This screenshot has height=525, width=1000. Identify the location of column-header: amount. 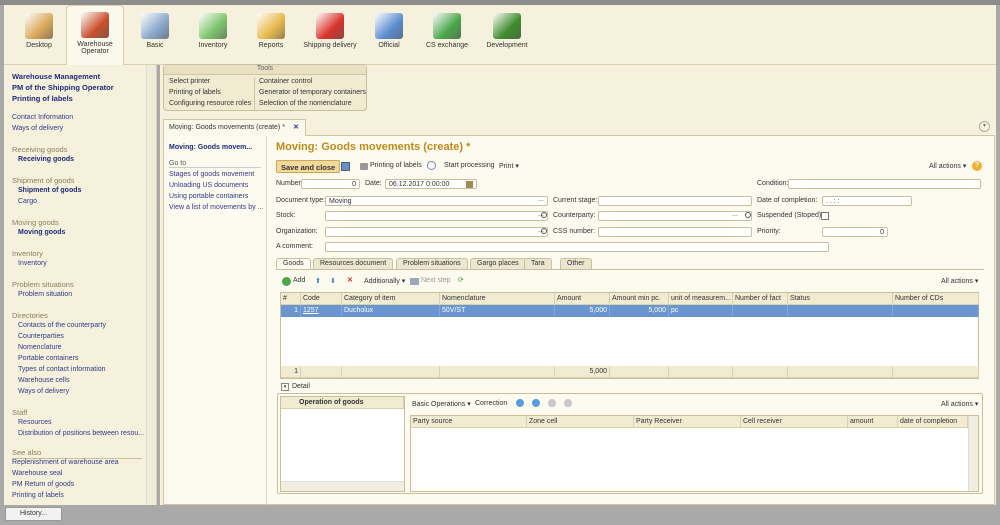
(873, 422).